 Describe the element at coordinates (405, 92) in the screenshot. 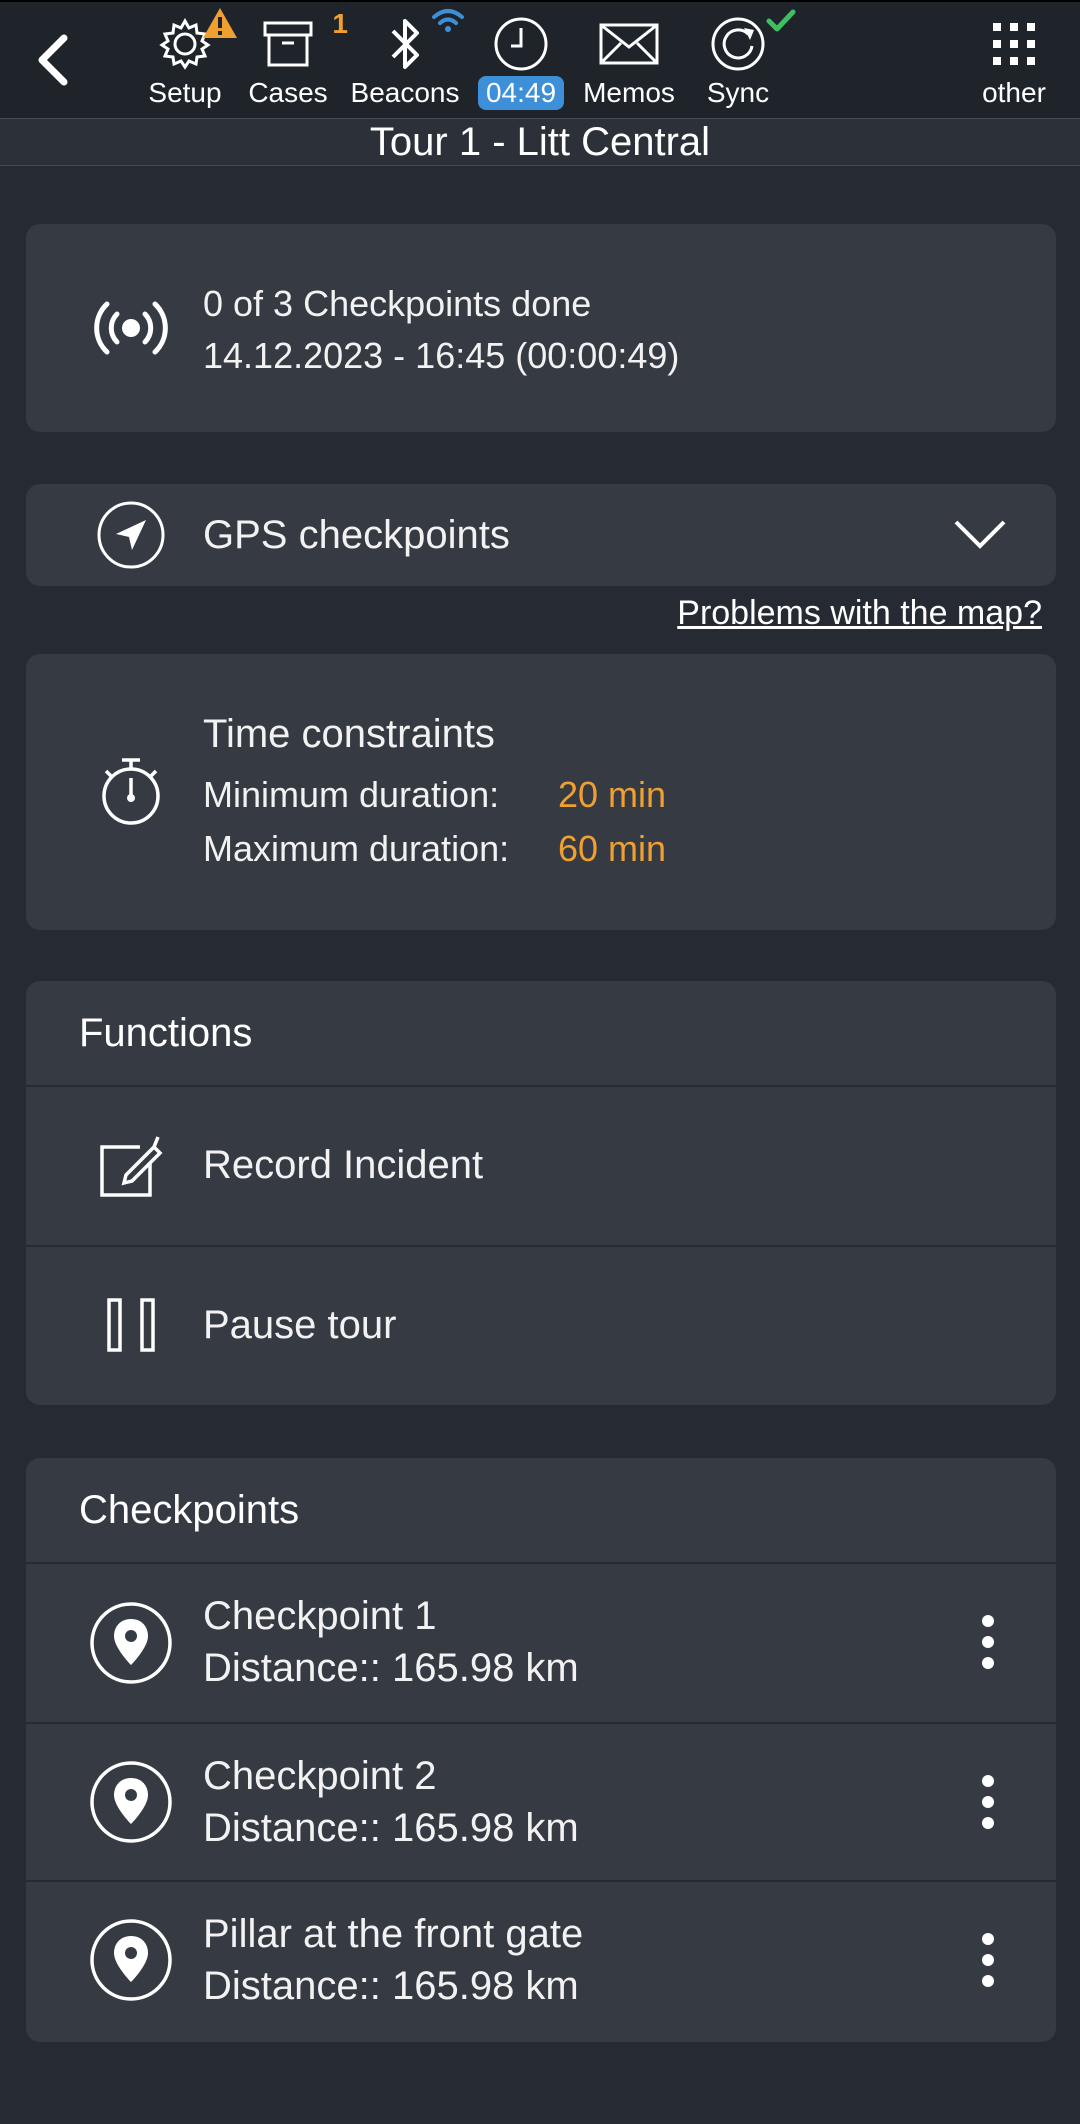

I see `toolbar-beacons-label: Beacons` at that location.